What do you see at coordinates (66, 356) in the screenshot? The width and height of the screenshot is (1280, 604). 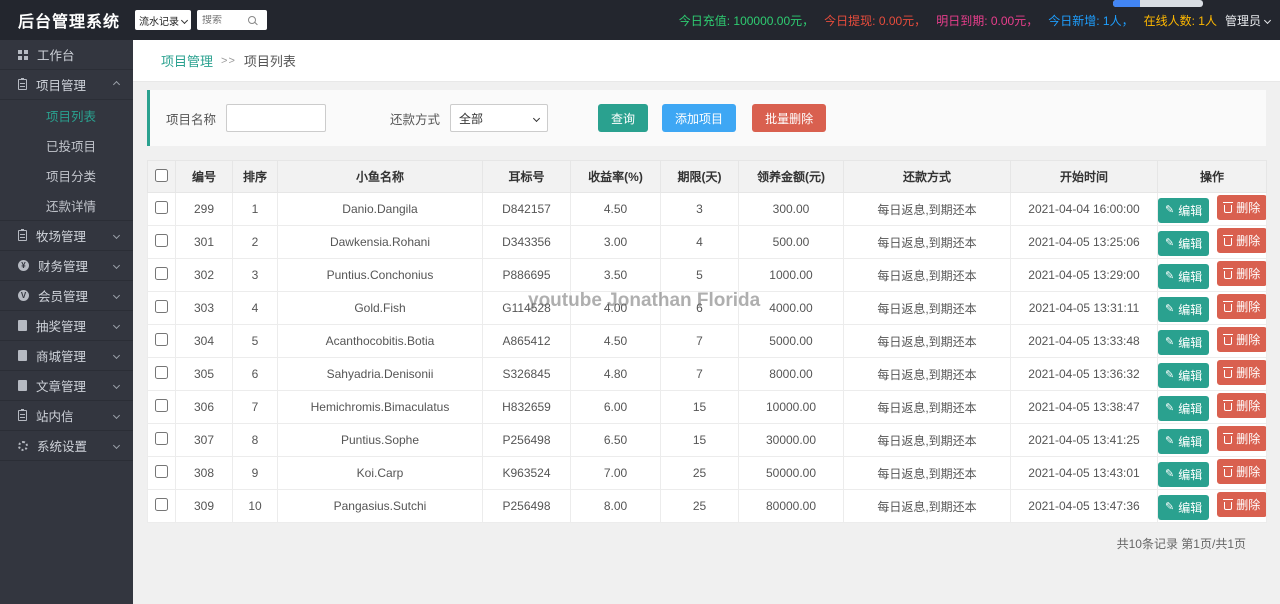 I see `sidebar-item-mall-mgmt: 商城管理` at bounding box center [66, 356].